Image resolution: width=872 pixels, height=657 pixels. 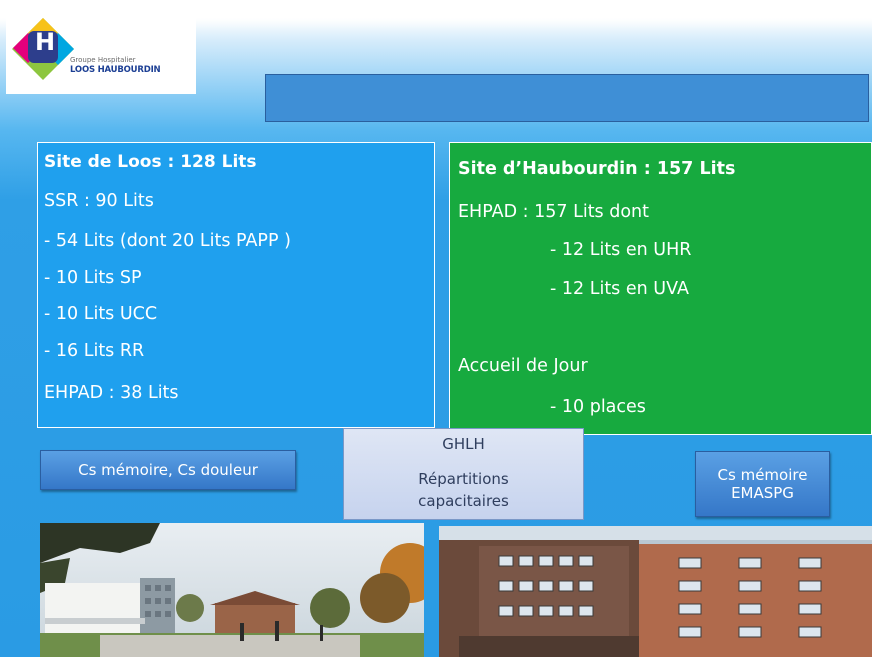 What do you see at coordinates (101, 55) in the screenshot?
I see `hospital-logo: H Groupe Hospitalier LOOS HAUBOURDIN` at bounding box center [101, 55].